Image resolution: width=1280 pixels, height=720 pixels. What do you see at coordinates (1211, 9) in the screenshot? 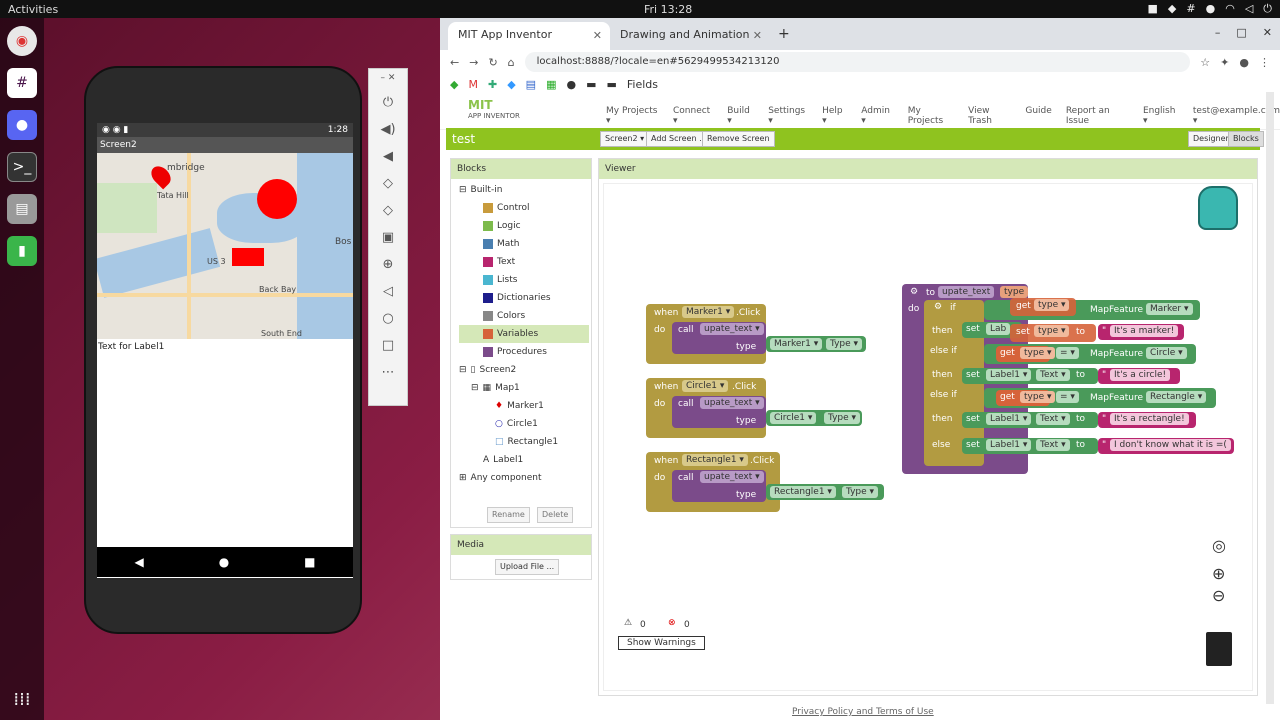
I see `discord-icon: ●` at bounding box center [1211, 9].